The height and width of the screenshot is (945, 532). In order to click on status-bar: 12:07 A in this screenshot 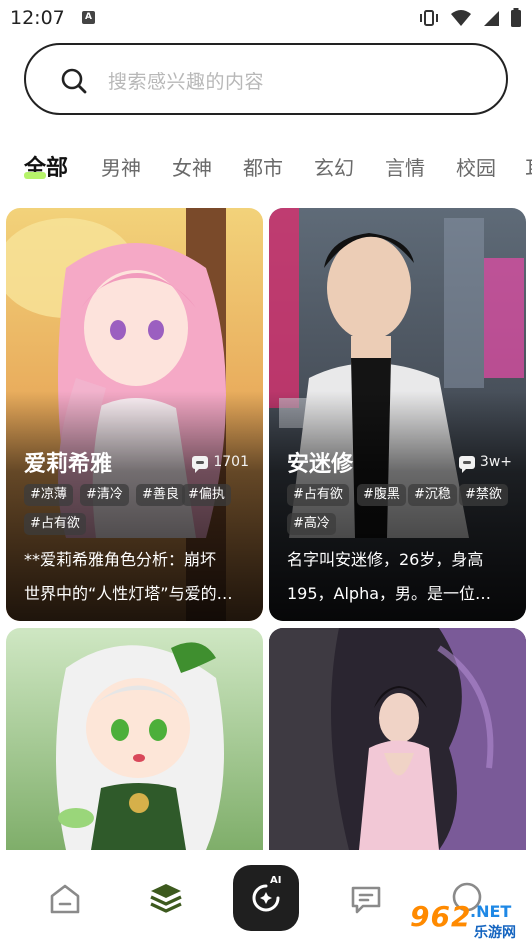, I will do `click(266, 18)`.